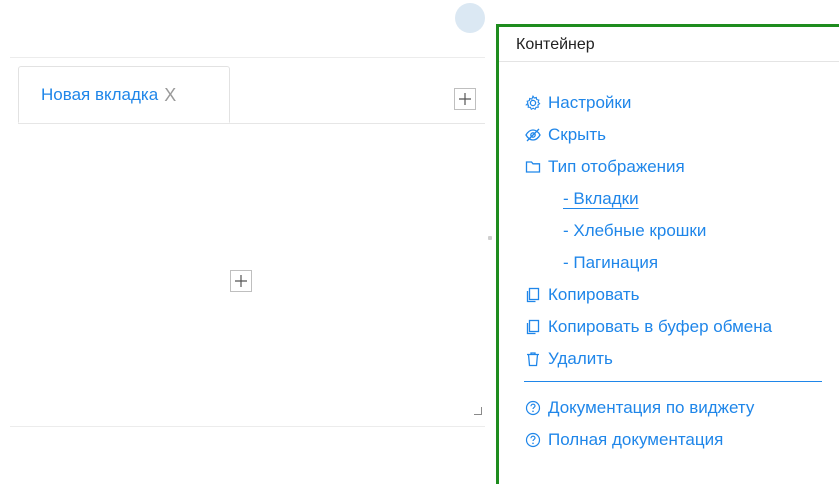 This screenshot has width=839, height=484. What do you see at coordinates (681, 103) in the screenshot?
I see `menu-item-settings: Настройки` at bounding box center [681, 103].